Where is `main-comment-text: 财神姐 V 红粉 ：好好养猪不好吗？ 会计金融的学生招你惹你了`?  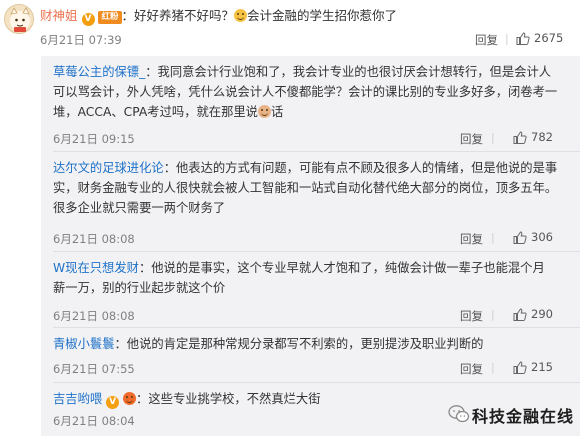 main-comment-text: 财神姐 V 红粉 ：好好养猪不好吗？ 会计金融的学生招你惹你了 is located at coordinates (218, 17).